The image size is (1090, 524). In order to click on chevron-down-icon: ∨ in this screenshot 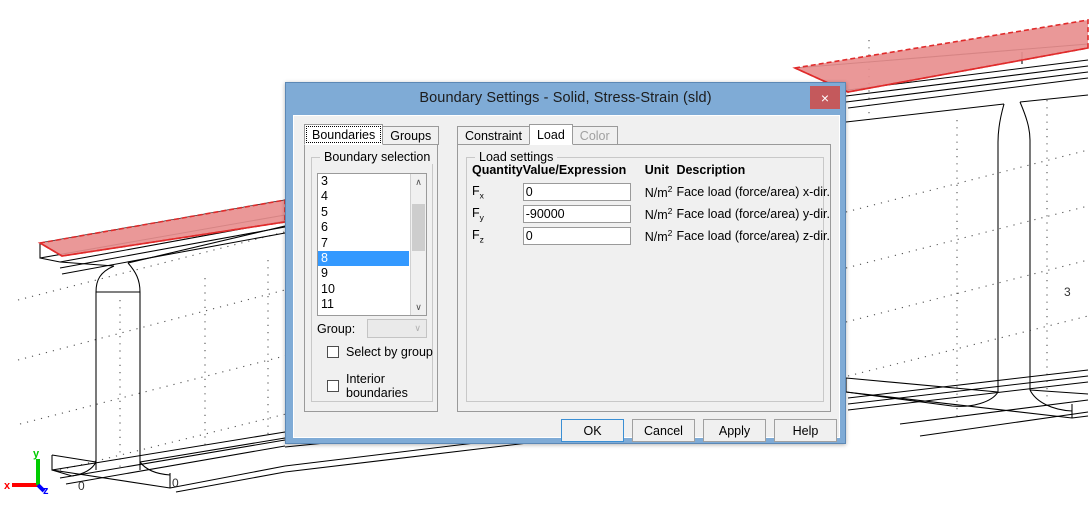, I will do `click(417, 328)`.